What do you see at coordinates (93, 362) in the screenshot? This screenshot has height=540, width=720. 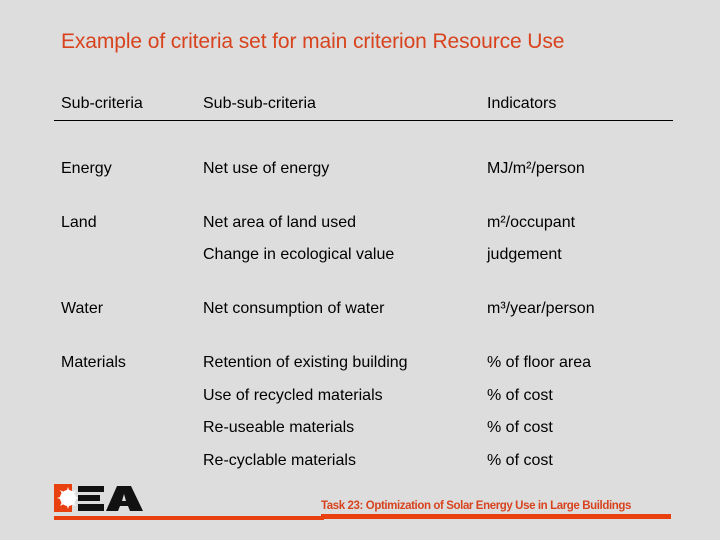 I see `cell-sub-criteria: Materials` at bounding box center [93, 362].